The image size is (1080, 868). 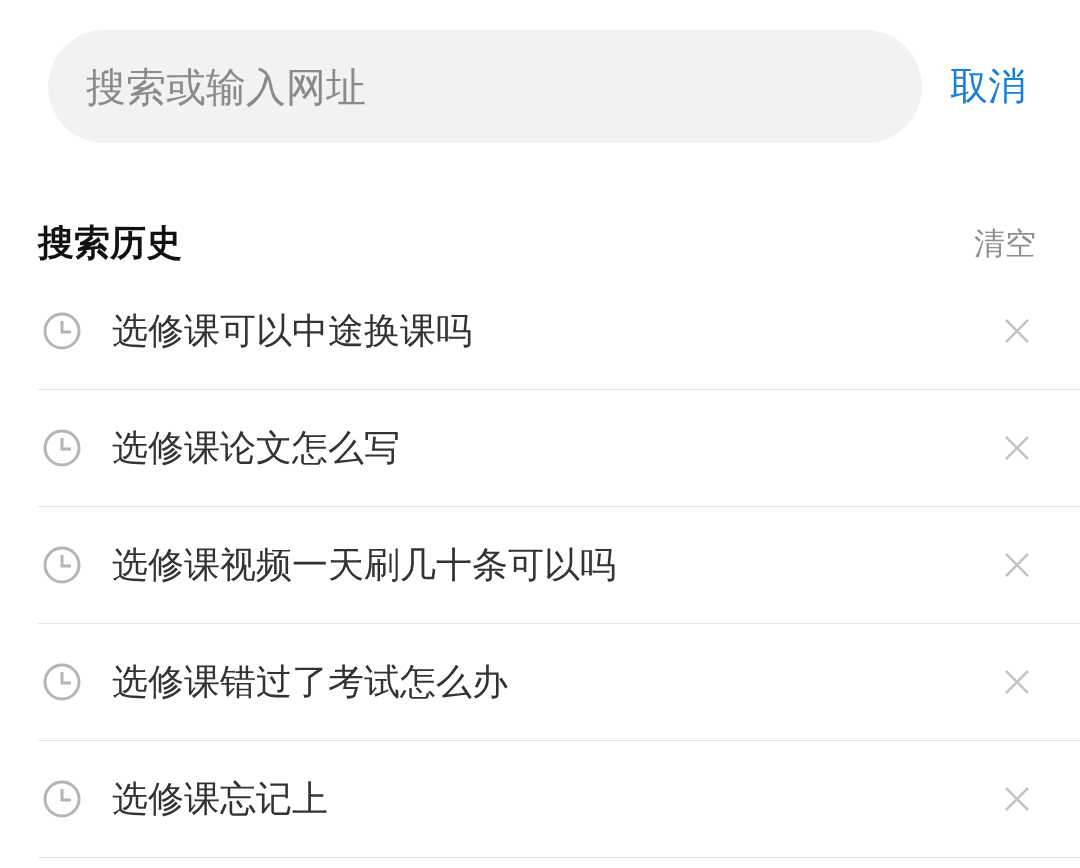 What do you see at coordinates (110, 243) in the screenshot?
I see `section-title: 搜索历史` at bounding box center [110, 243].